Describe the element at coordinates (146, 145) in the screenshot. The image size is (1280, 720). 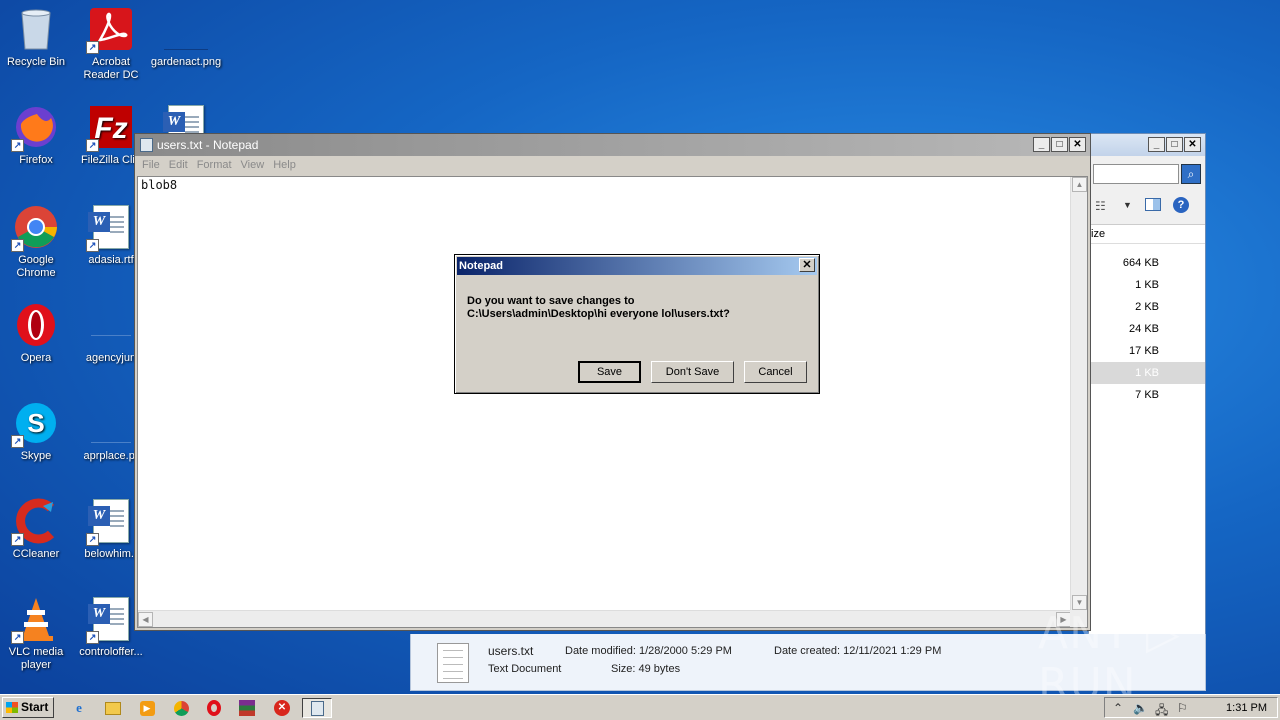
I see `notepad-icon` at that location.